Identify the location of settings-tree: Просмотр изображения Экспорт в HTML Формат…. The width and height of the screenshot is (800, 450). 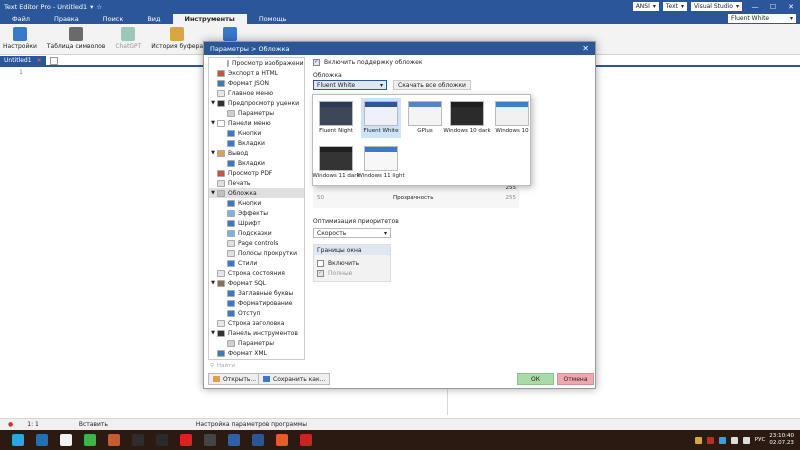
(256, 208).